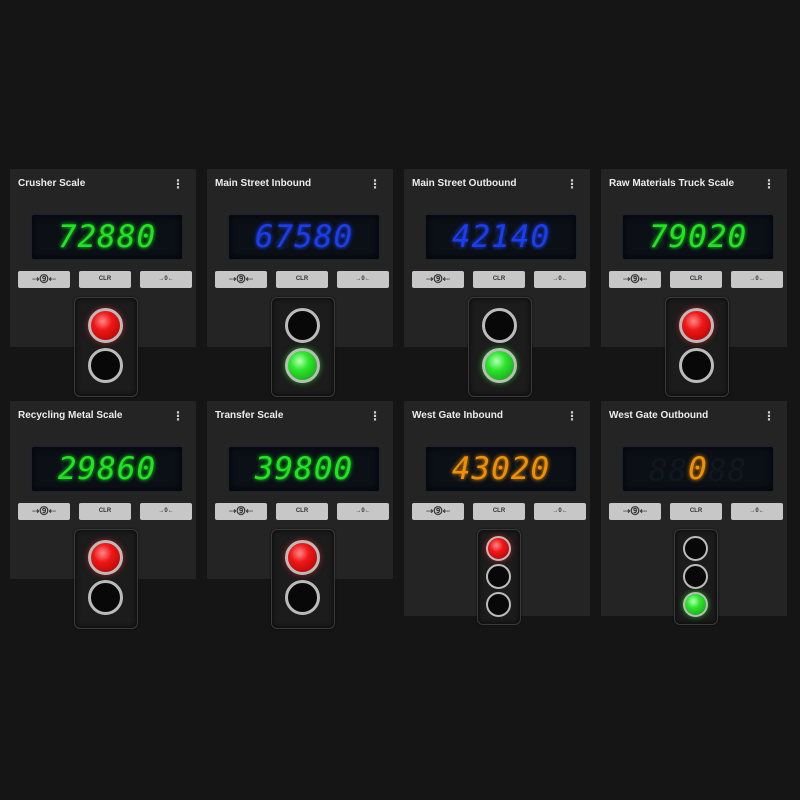  Describe the element at coordinates (70, 415) in the screenshot. I see `scale-title: Recycling Metal Scale` at that location.